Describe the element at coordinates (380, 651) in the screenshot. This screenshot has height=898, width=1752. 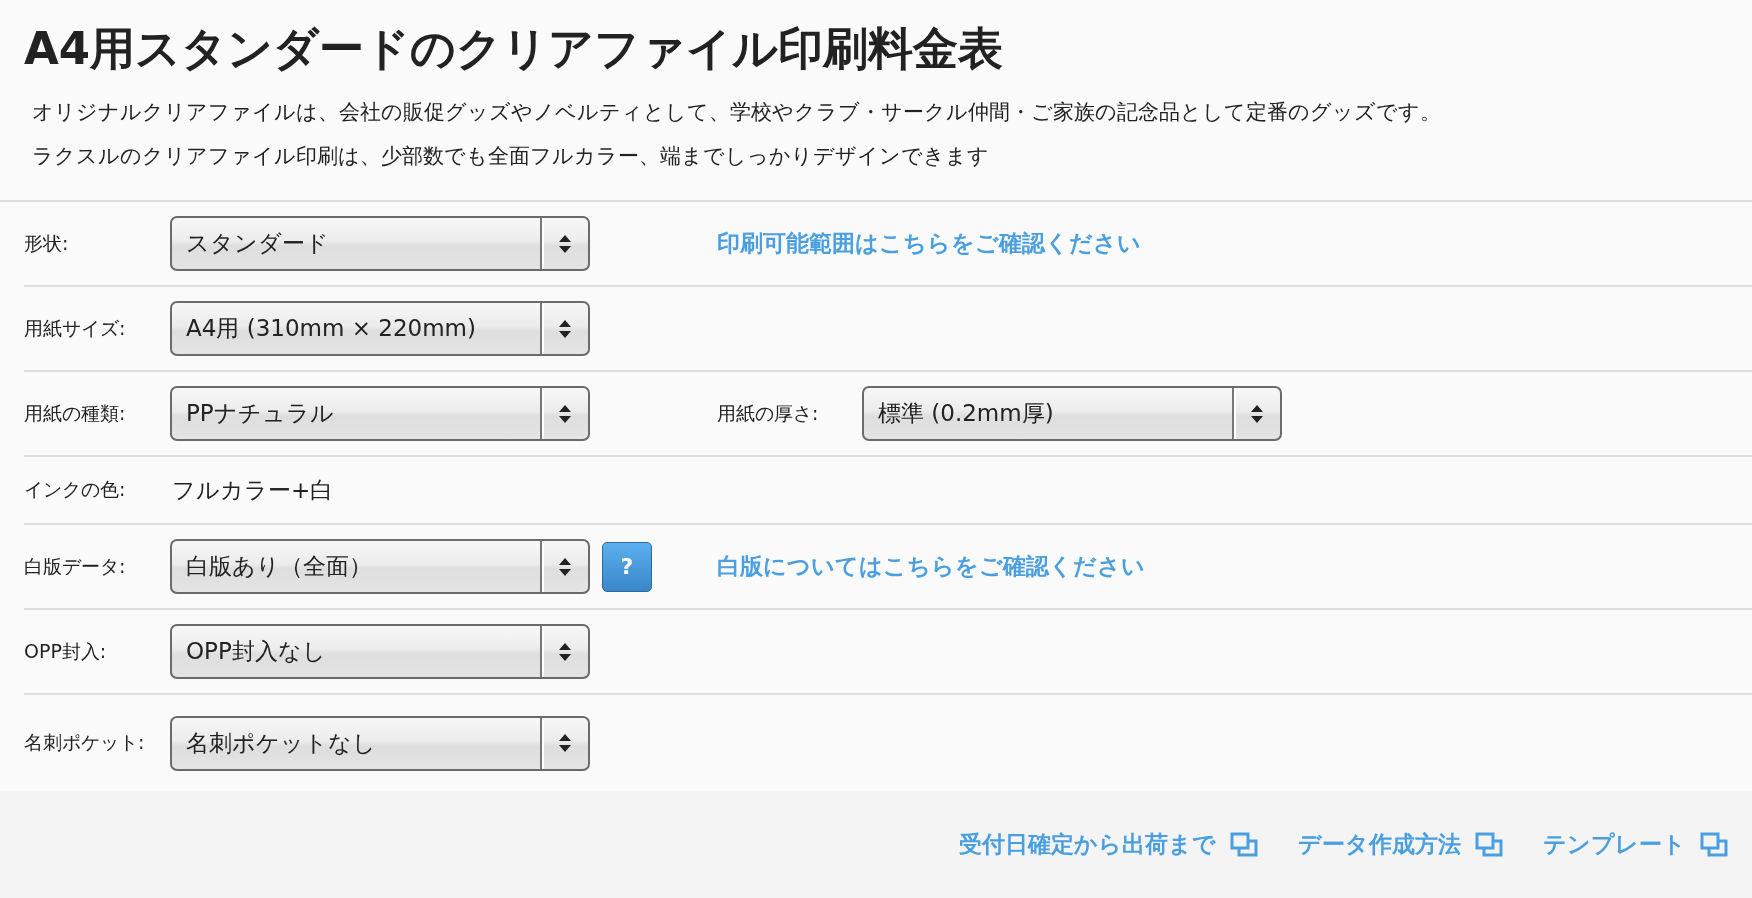
I see `select-dropdown: OPP封入なし` at that location.